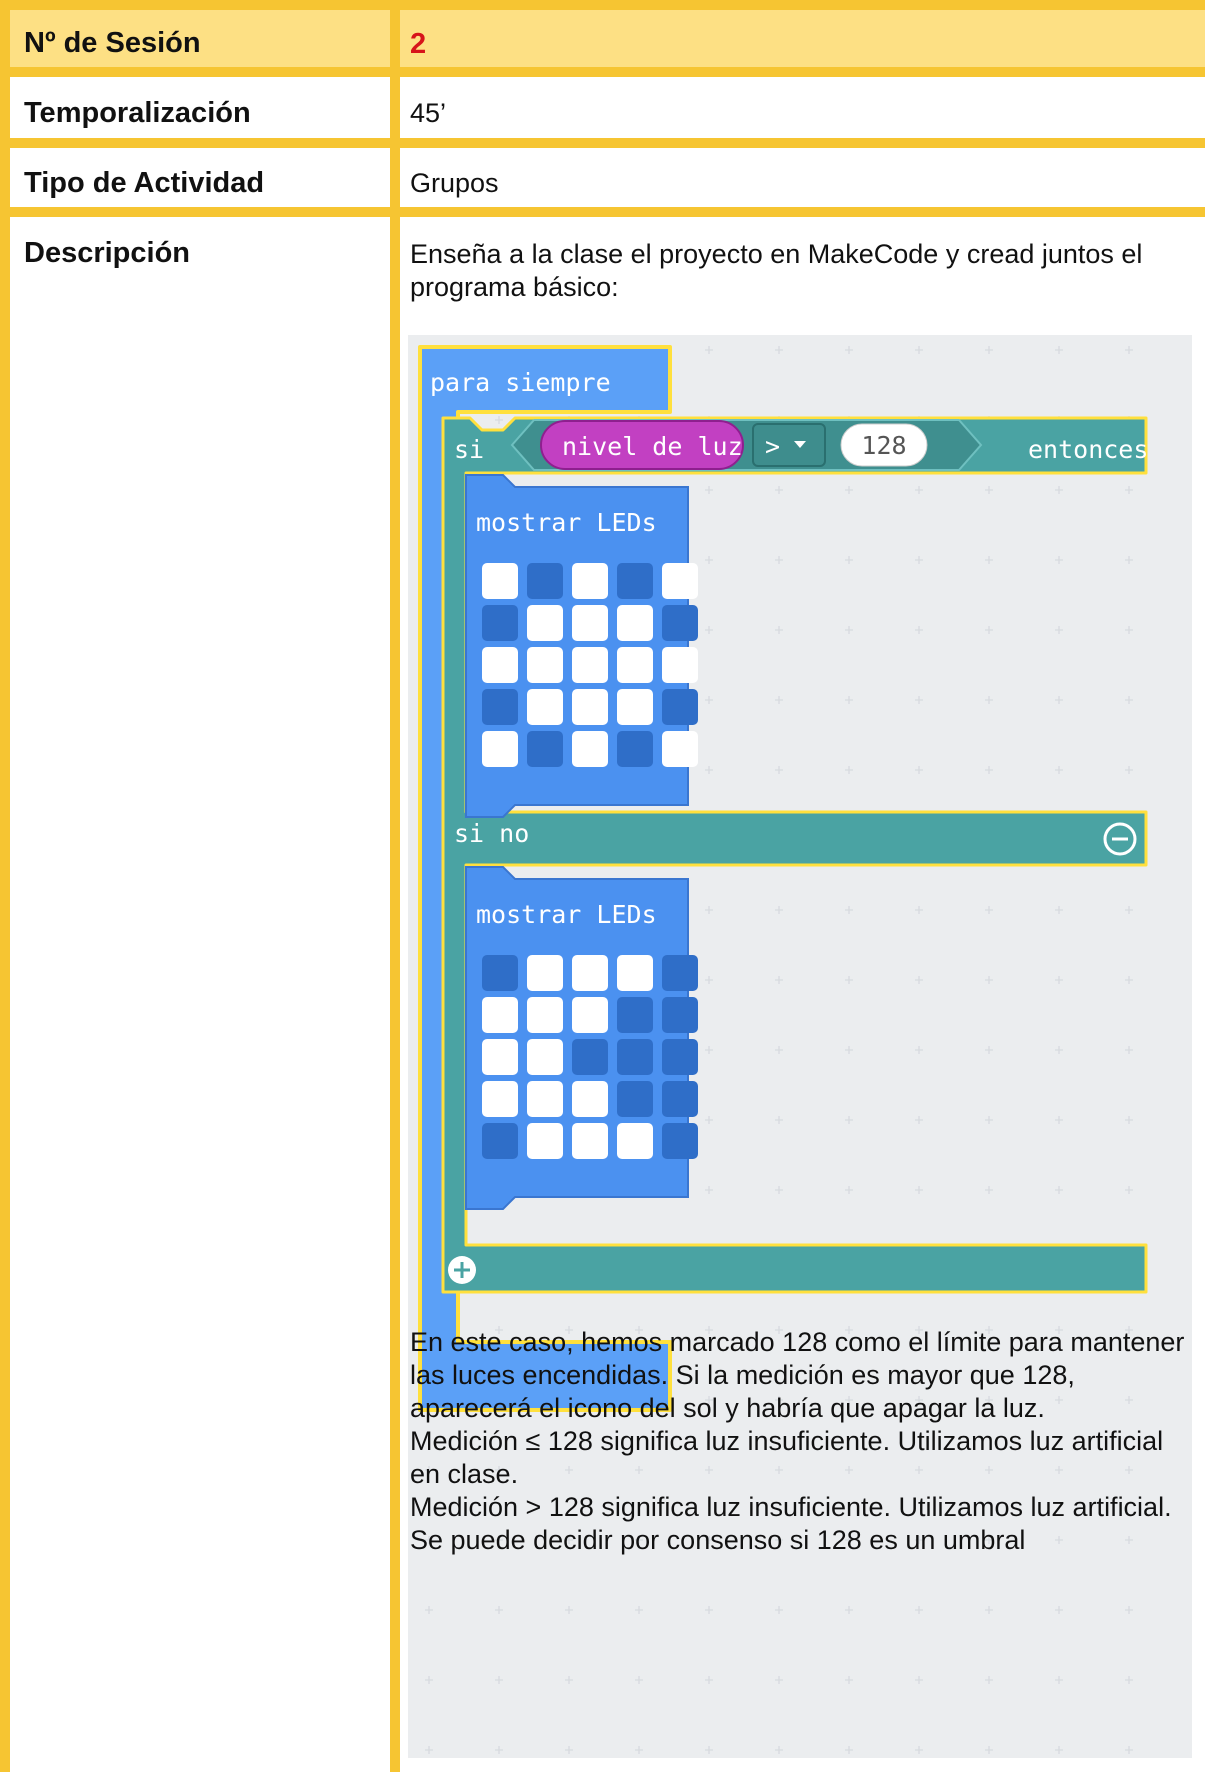 This screenshot has width=1205, height=1772. Describe the element at coordinates (602, 72) in the screenshot. I see `border-row1` at that location.